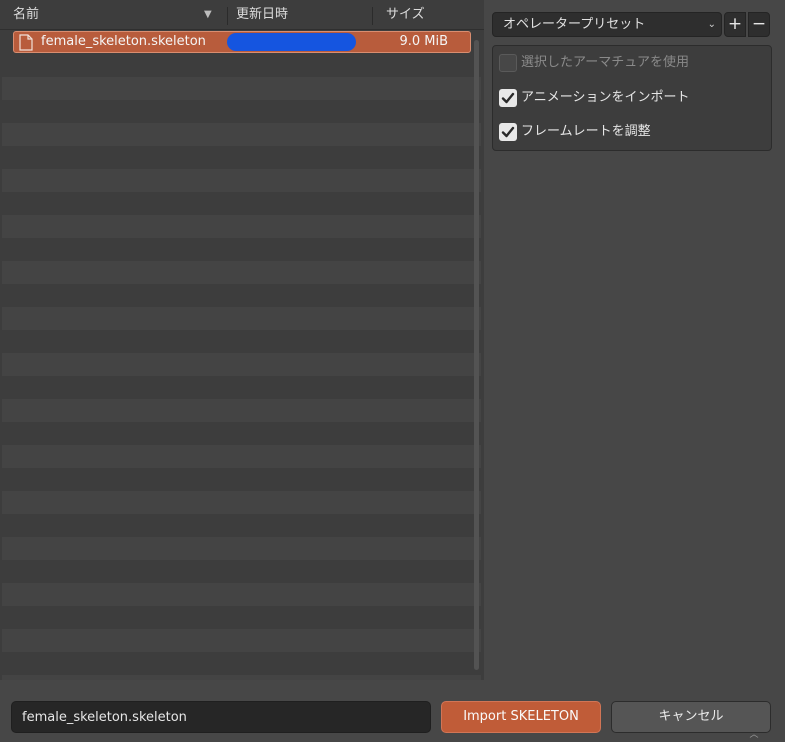 Image resolution: width=785 pixels, height=742 pixels. What do you see at coordinates (759, 24) in the screenshot?
I see `remove-preset-button: −` at bounding box center [759, 24].